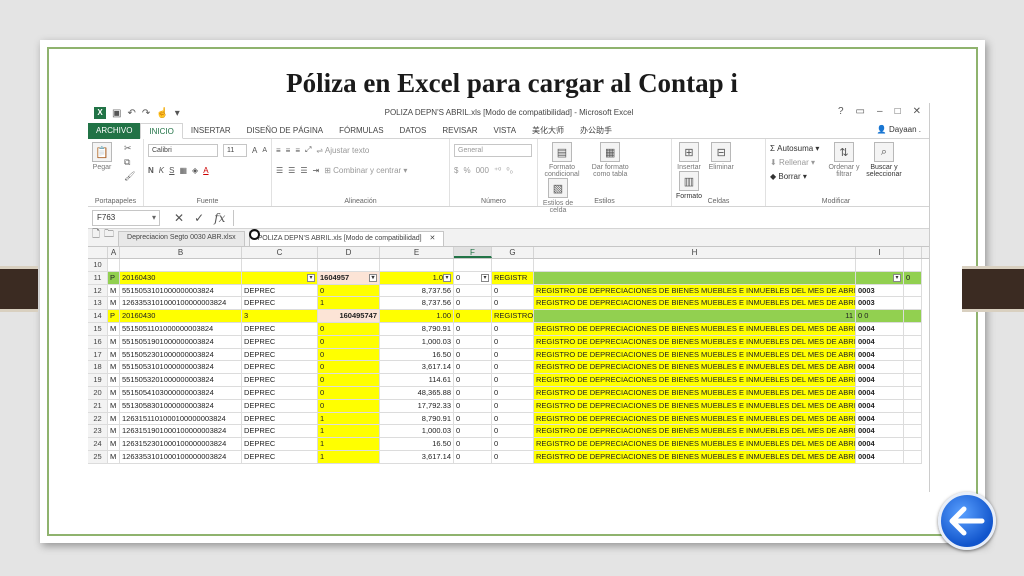 This screenshot has width=1024, height=576. Describe the element at coordinates (285, 131) in the screenshot. I see `tab-diseno: DISEÑO DE PÁGINA` at that location.